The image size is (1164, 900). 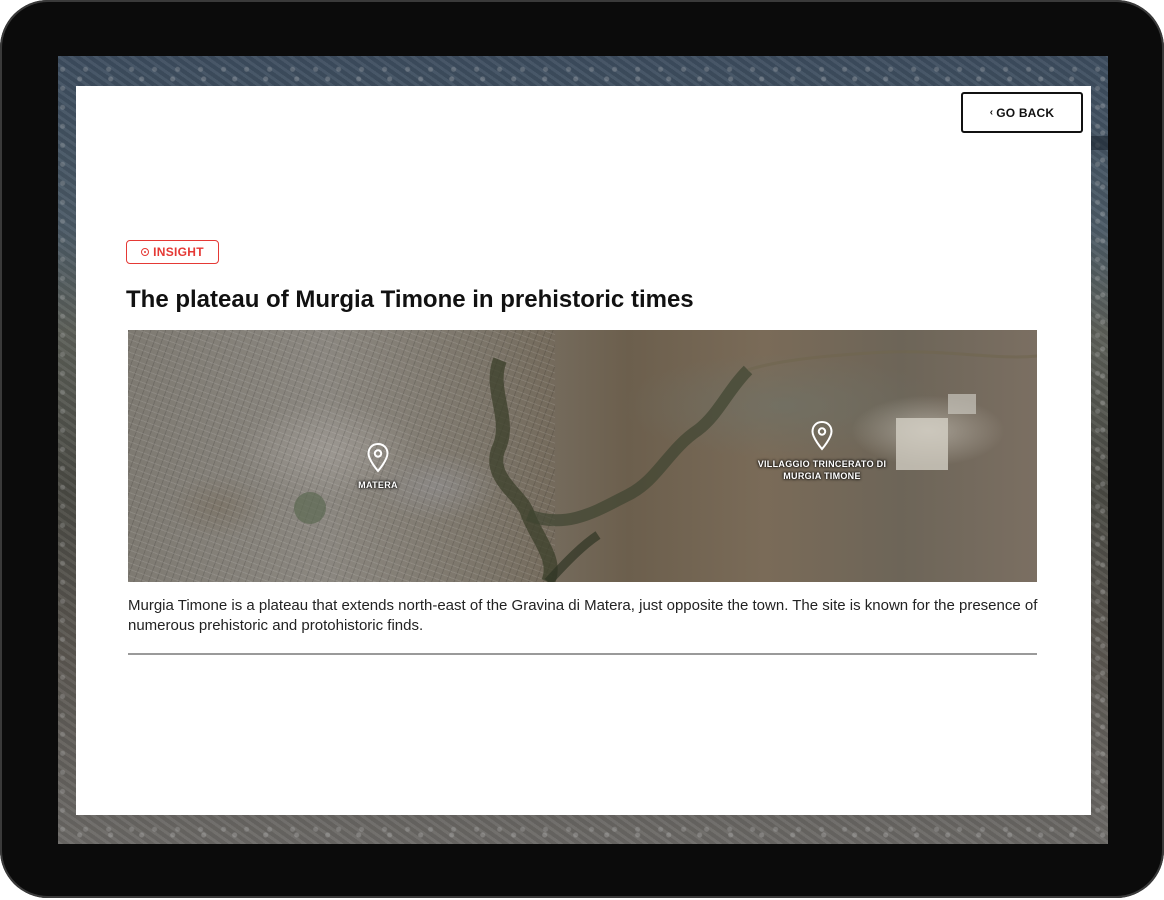 What do you see at coordinates (822, 470) in the screenshot?
I see `map-pin-label-villaggio: VILLAGGIO TRINCERATO DI MURGIA TIMONE` at bounding box center [822, 470].